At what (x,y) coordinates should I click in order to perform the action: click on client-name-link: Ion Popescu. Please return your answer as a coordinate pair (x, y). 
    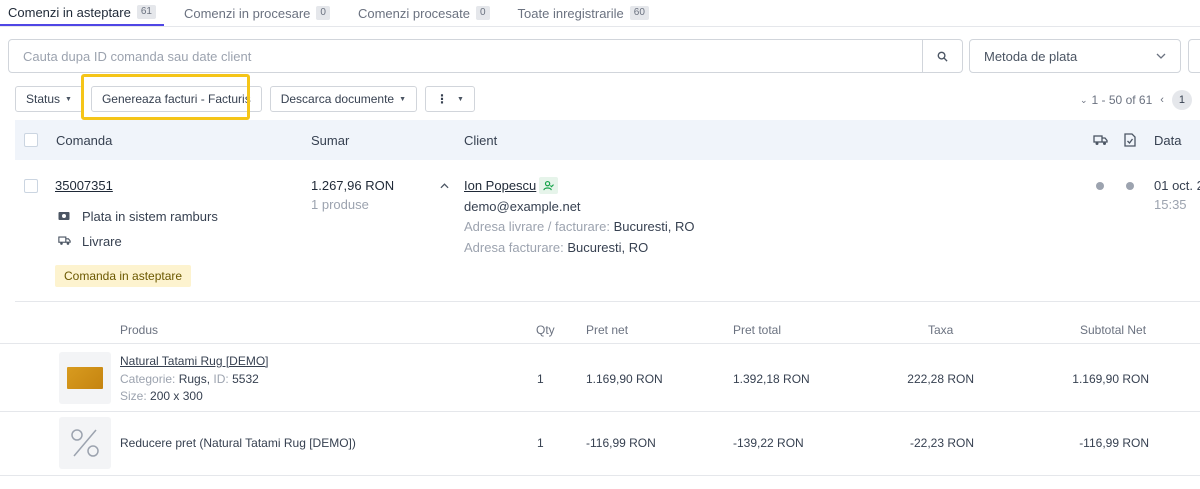
    Looking at the image, I should click on (500, 185).